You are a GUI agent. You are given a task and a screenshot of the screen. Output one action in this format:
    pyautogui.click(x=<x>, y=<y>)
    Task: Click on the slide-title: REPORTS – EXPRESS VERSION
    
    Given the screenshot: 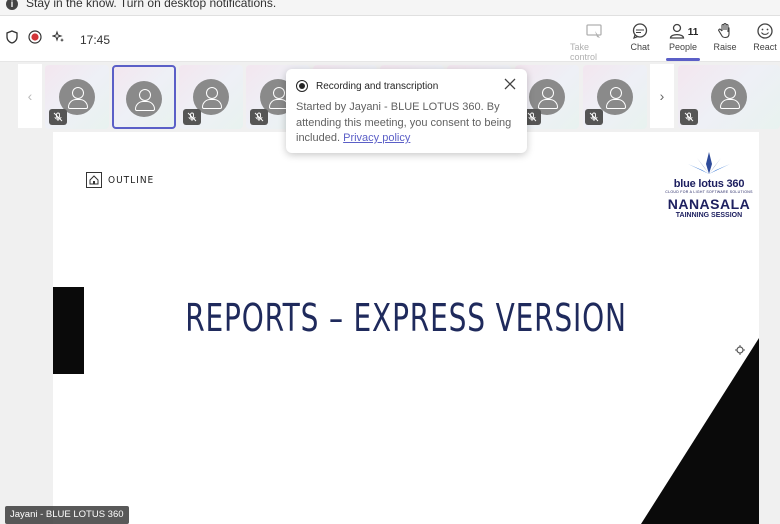 What is the action you would take?
    pyautogui.click(x=406, y=318)
    